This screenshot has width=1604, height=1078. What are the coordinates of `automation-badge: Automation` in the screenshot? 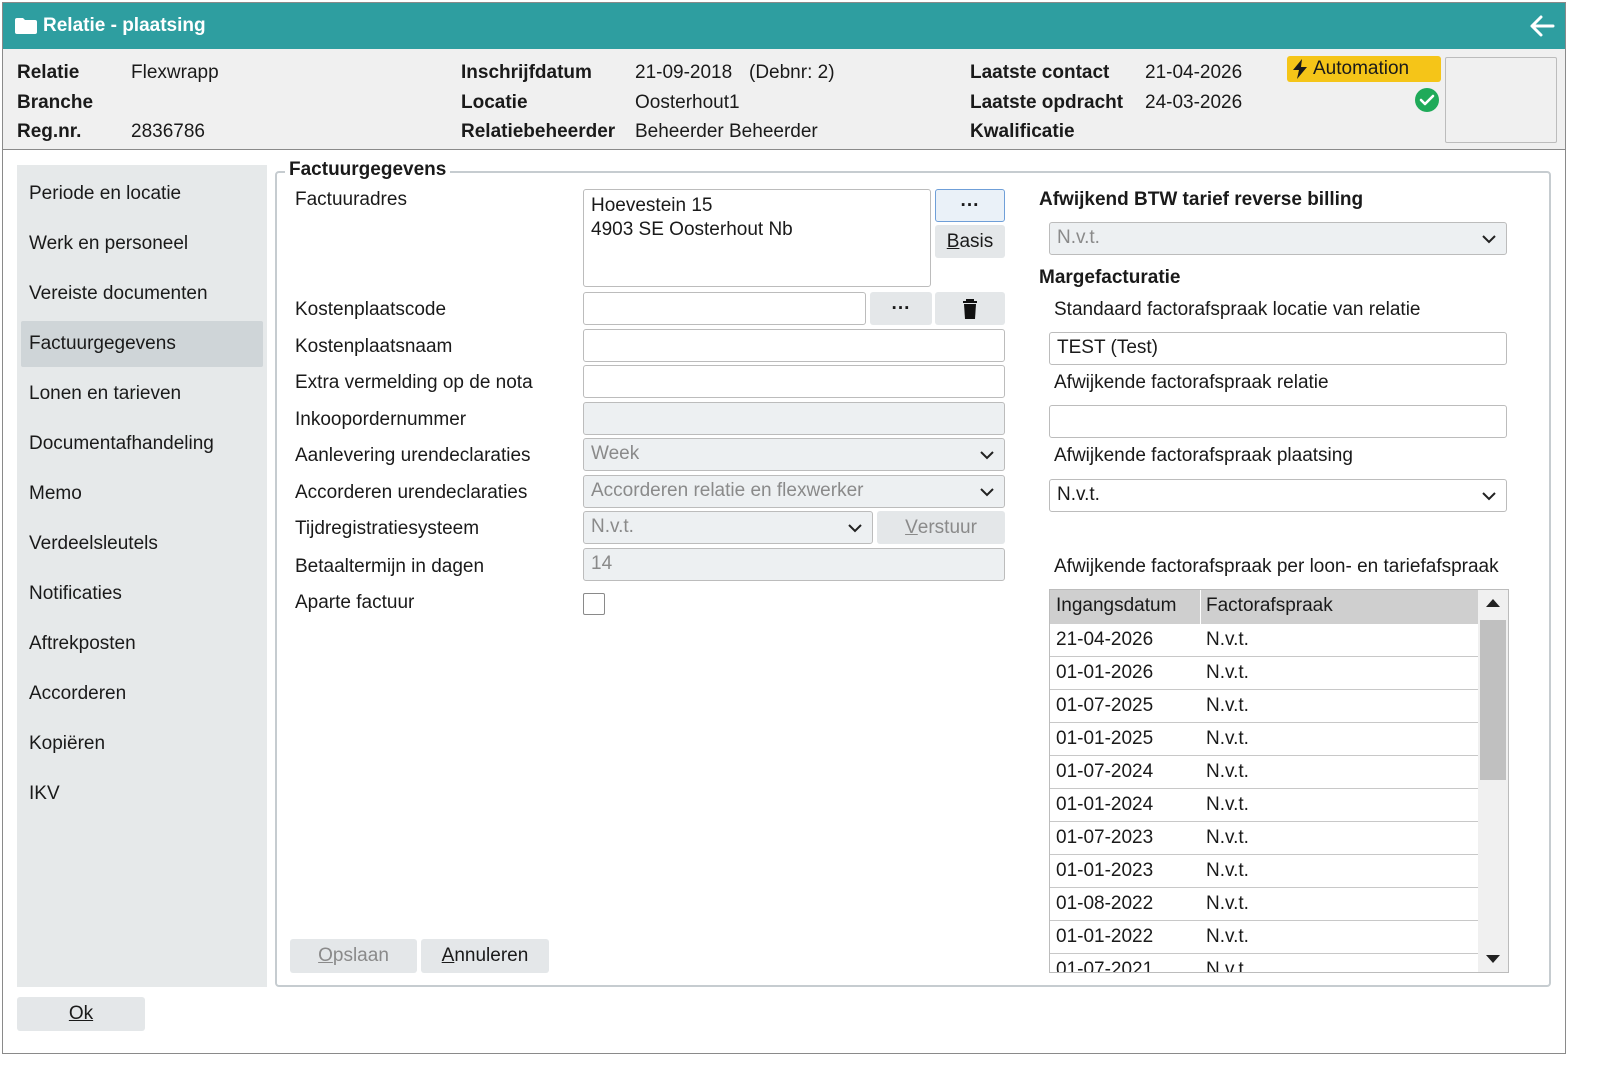 It's located at (1364, 69).